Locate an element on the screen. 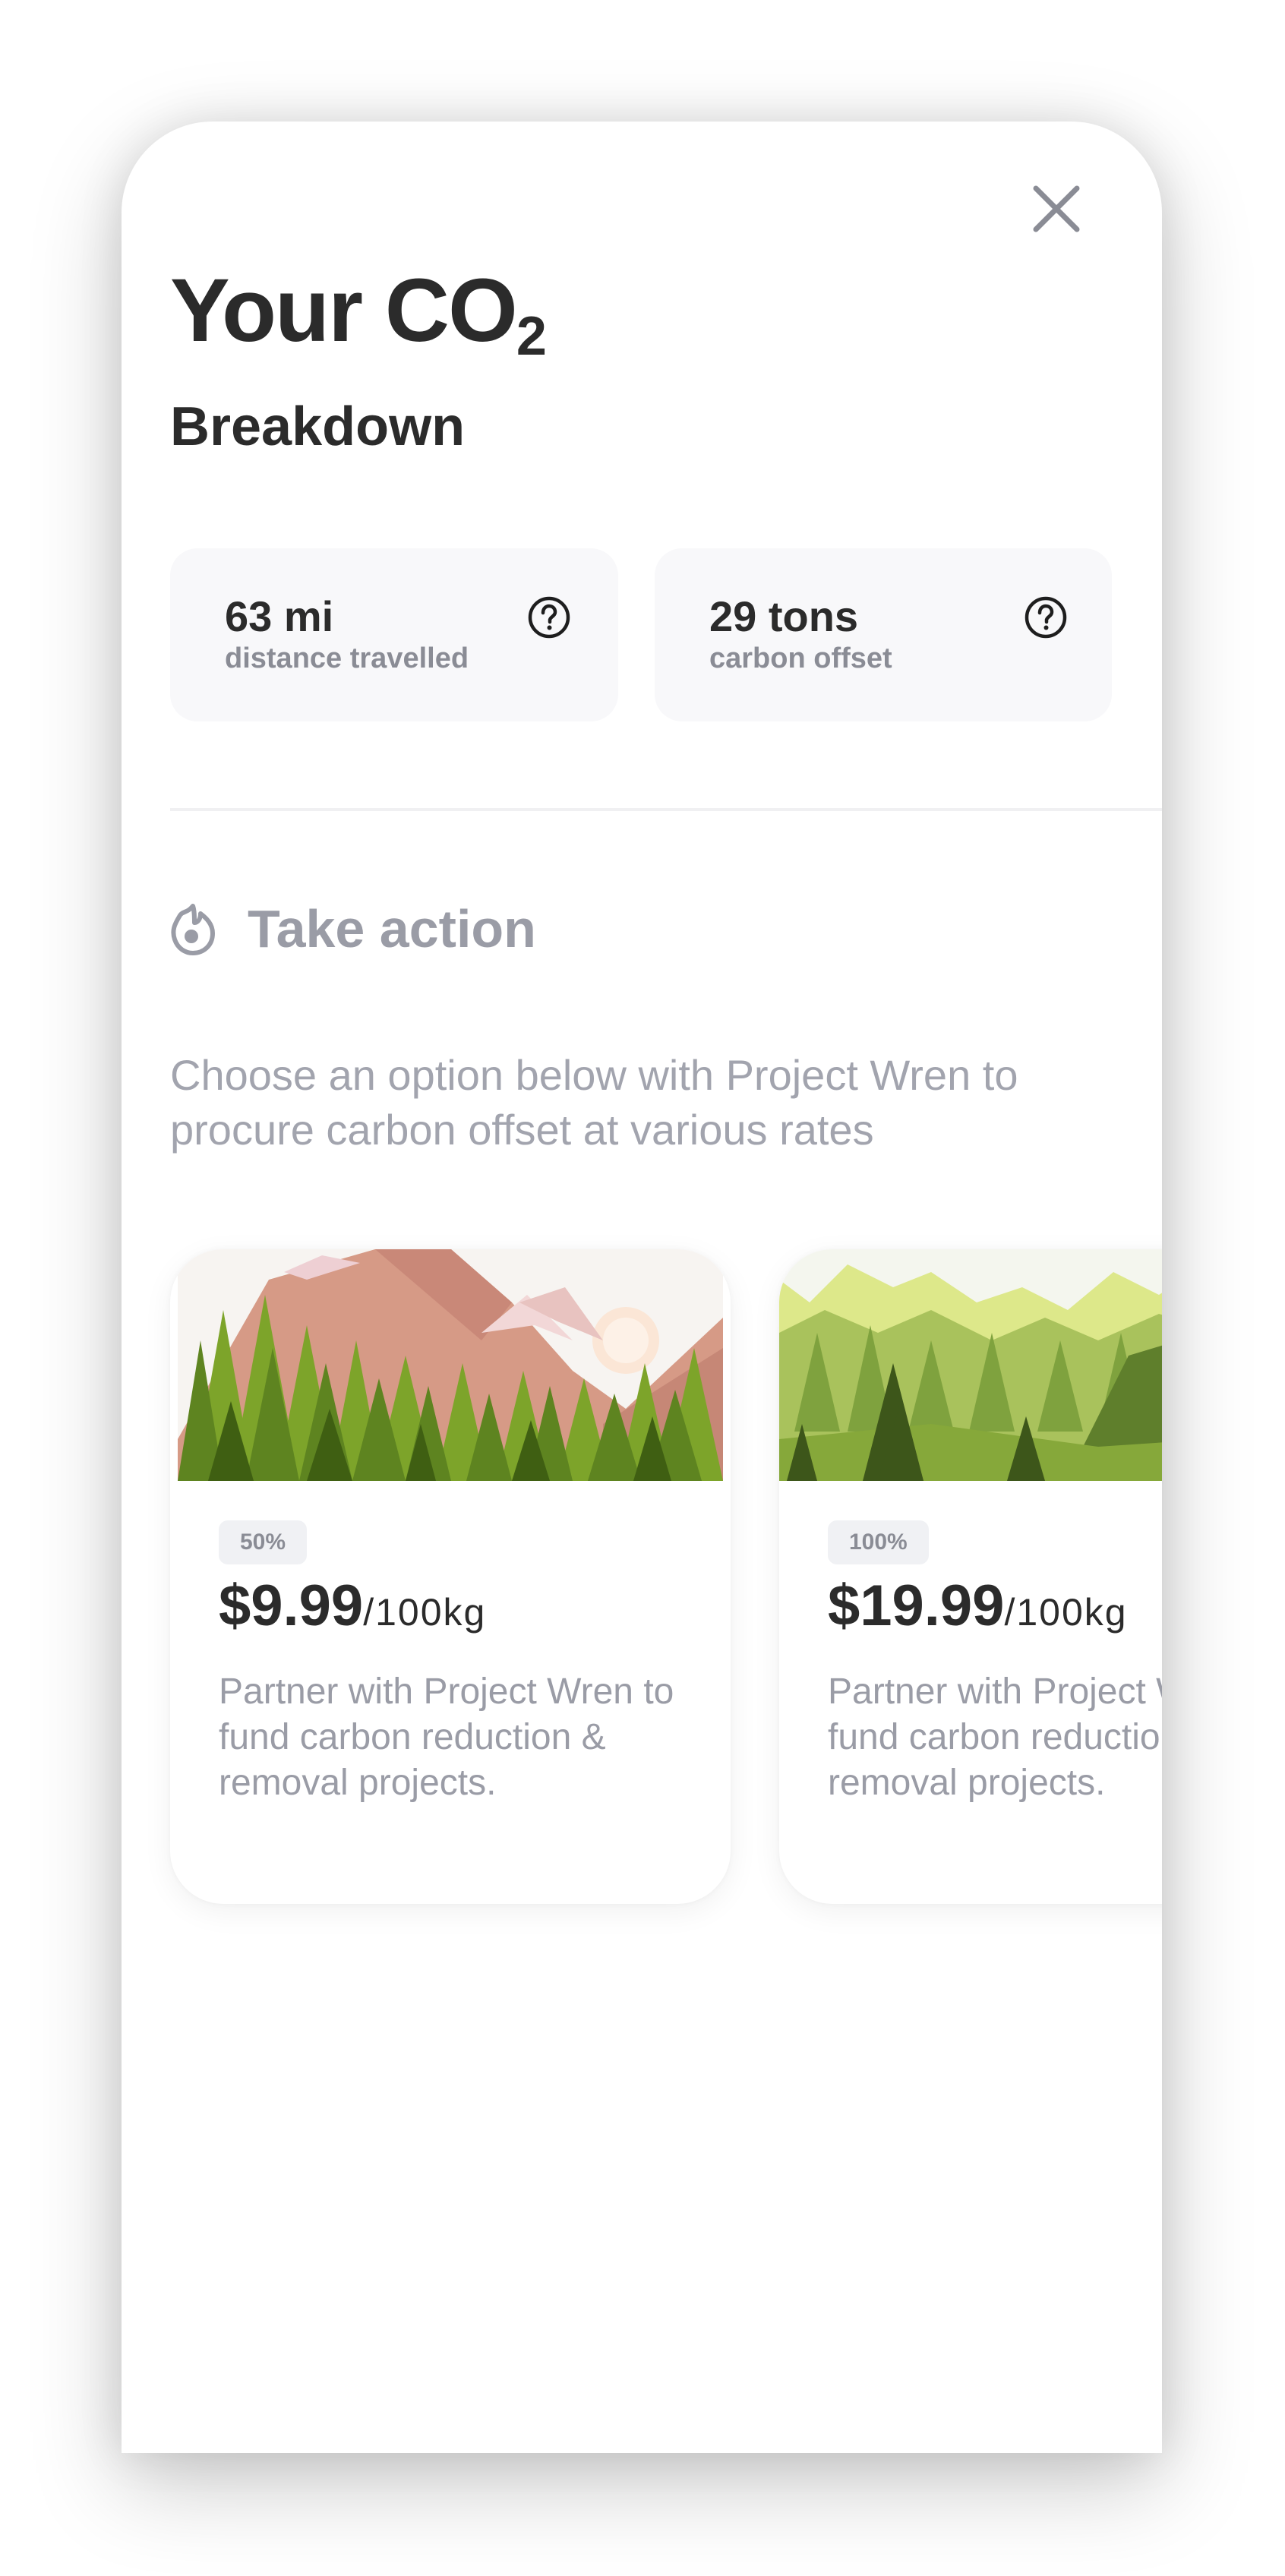 The height and width of the screenshot is (2576, 1285). stat-value: 29 tons is located at coordinates (784, 616).